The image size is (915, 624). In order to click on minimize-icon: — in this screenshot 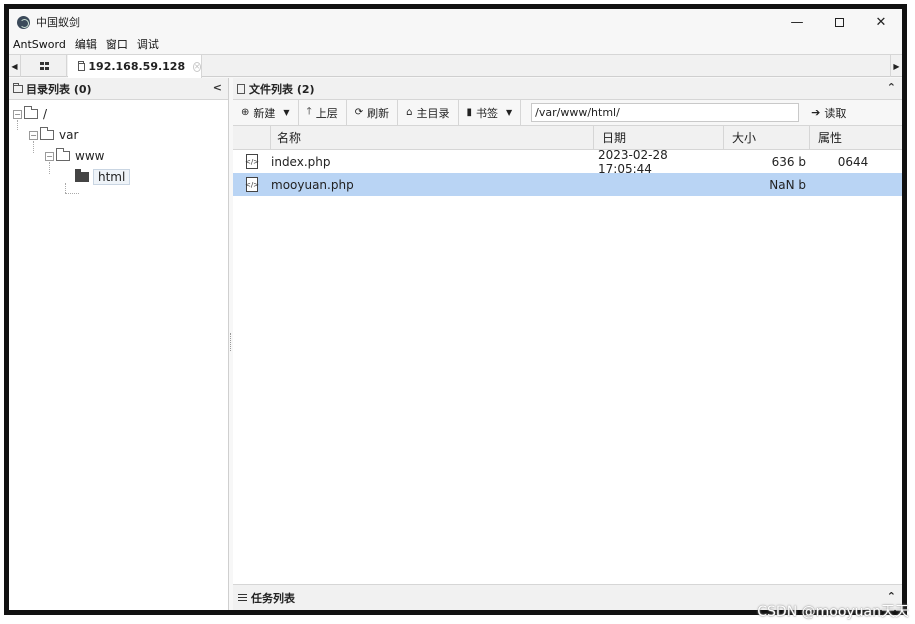, I will do `click(797, 22)`.